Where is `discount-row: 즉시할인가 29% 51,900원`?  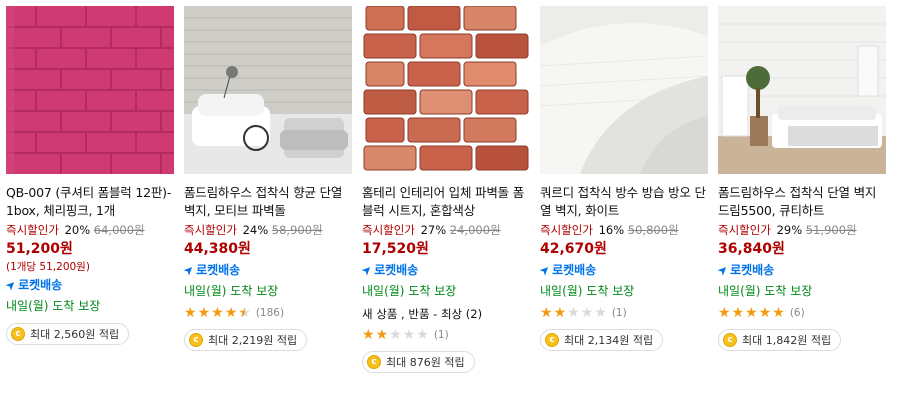 discount-row: 즉시할인가 29% 51,900원 is located at coordinates (802, 230).